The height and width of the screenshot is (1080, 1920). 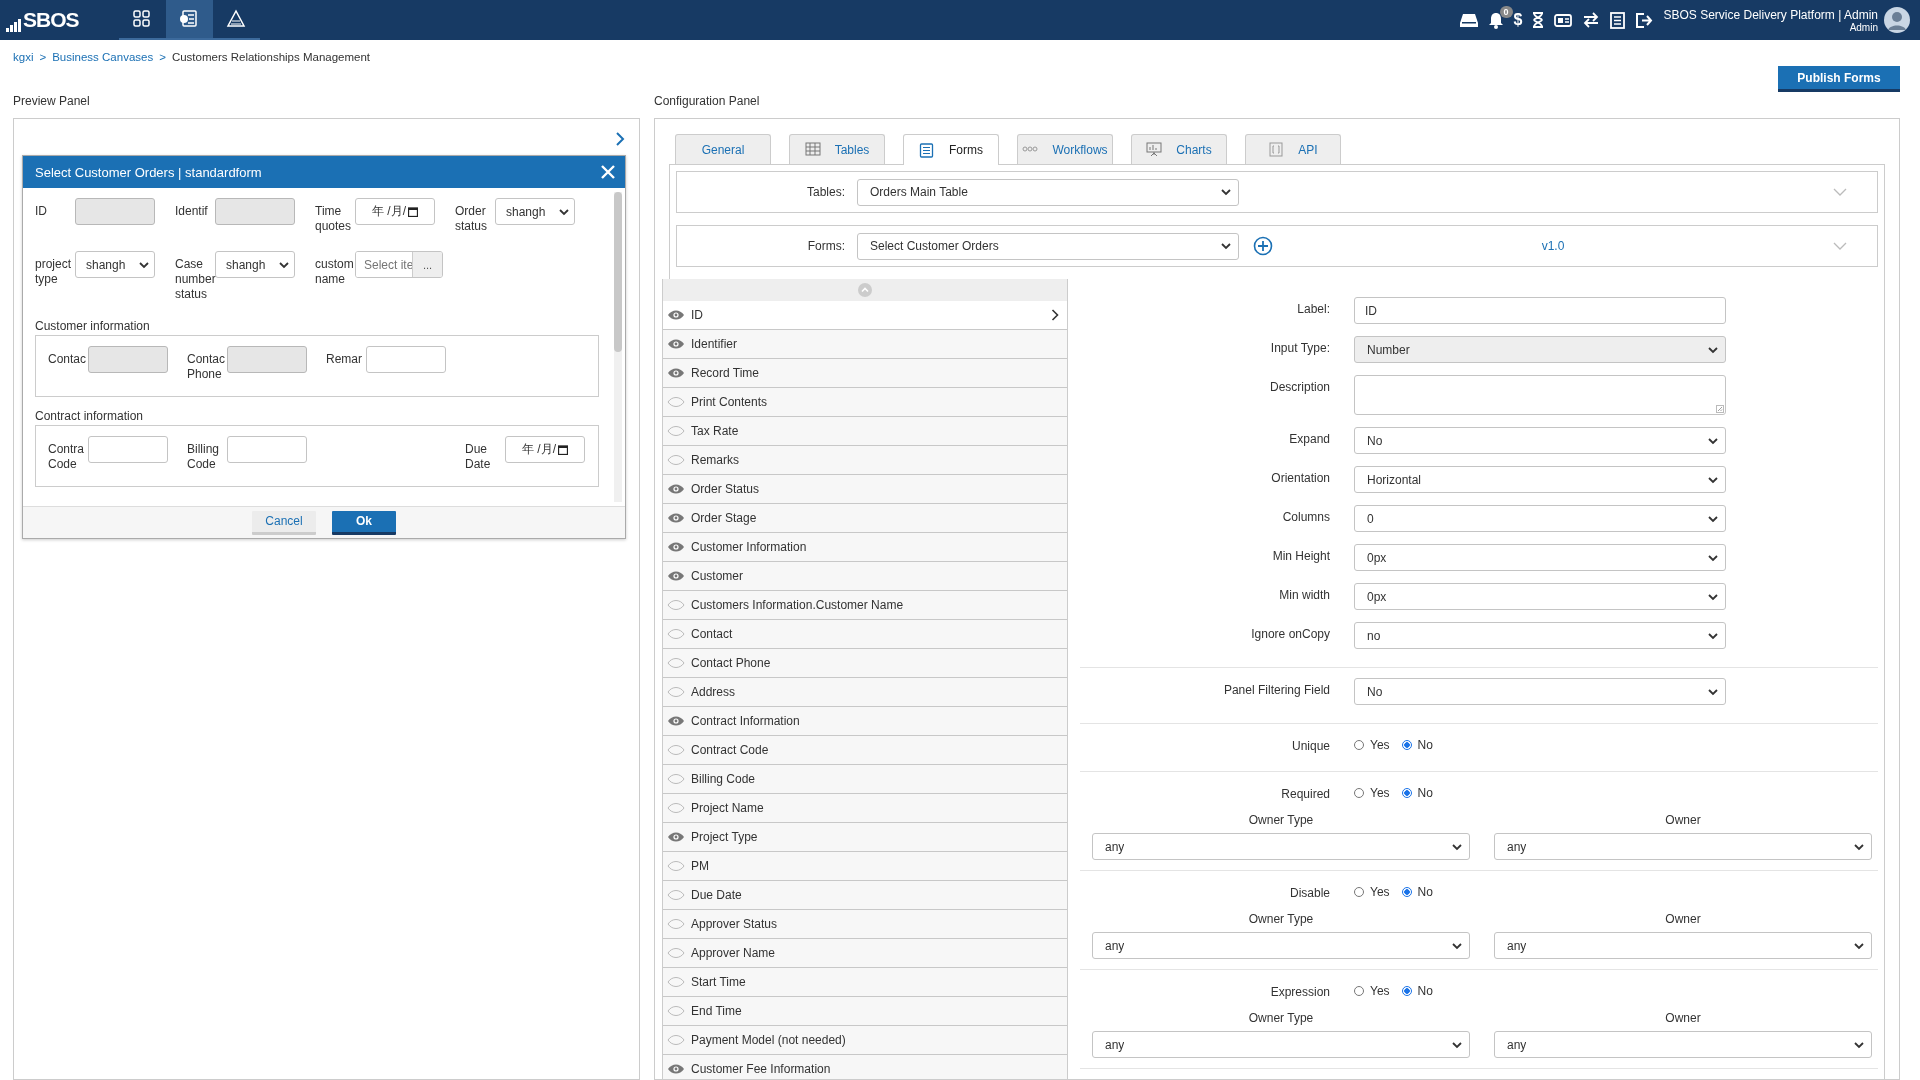 I want to click on field-label: Due Date, so click(x=478, y=456).